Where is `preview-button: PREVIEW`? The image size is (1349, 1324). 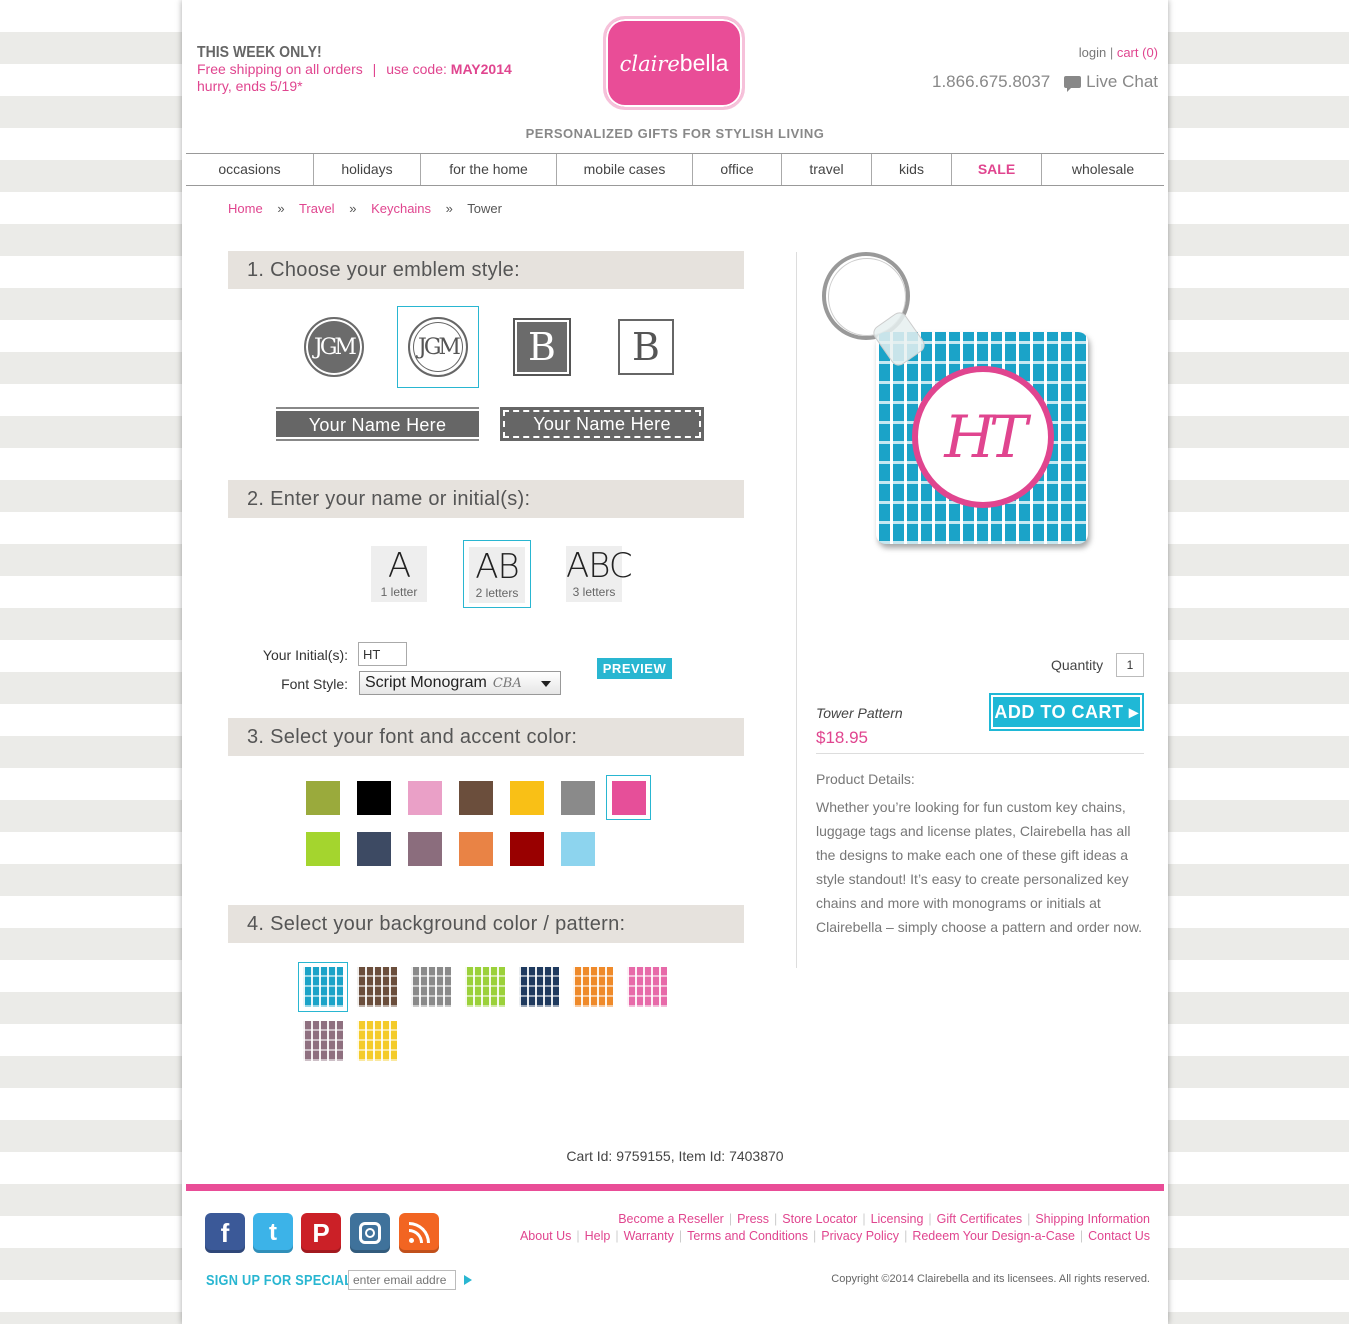 preview-button: PREVIEW is located at coordinates (634, 668).